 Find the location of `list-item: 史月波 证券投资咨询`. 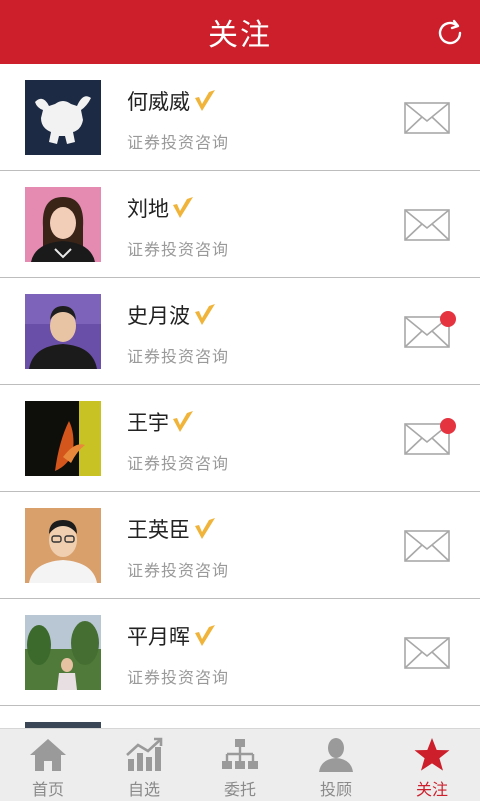

list-item: 史月波 证券投资咨询 is located at coordinates (240, 331).